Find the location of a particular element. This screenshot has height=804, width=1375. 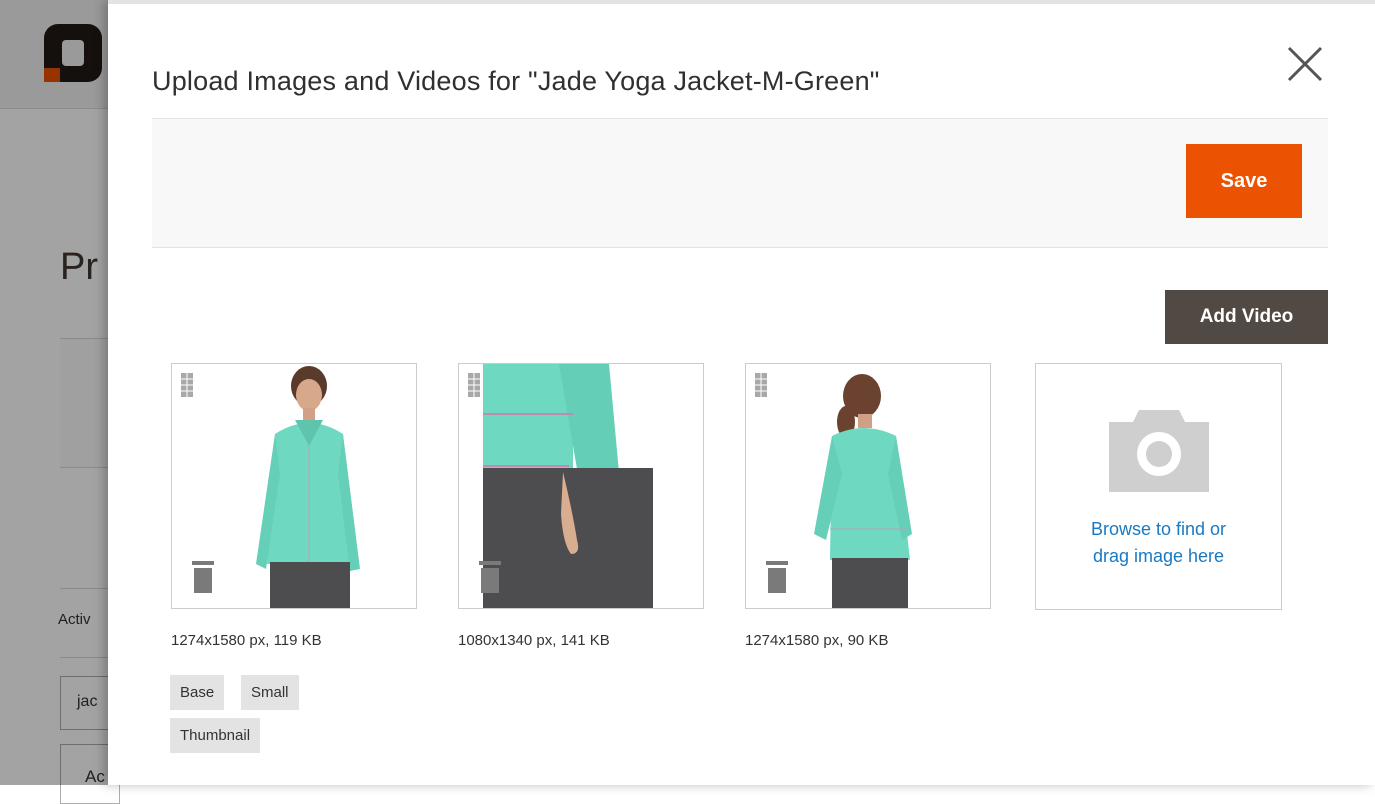

modal-toolbar: Save is located at coordinates (740, 183).